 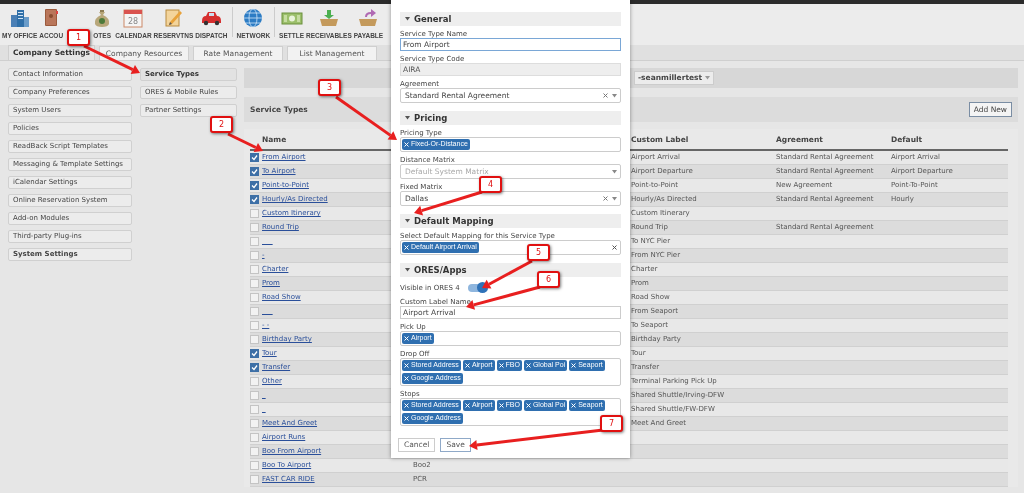 What do you see at coordinates (510, 118) in the screenshot?
I see `section-header: Pricing` at bounding box center [510, 118].